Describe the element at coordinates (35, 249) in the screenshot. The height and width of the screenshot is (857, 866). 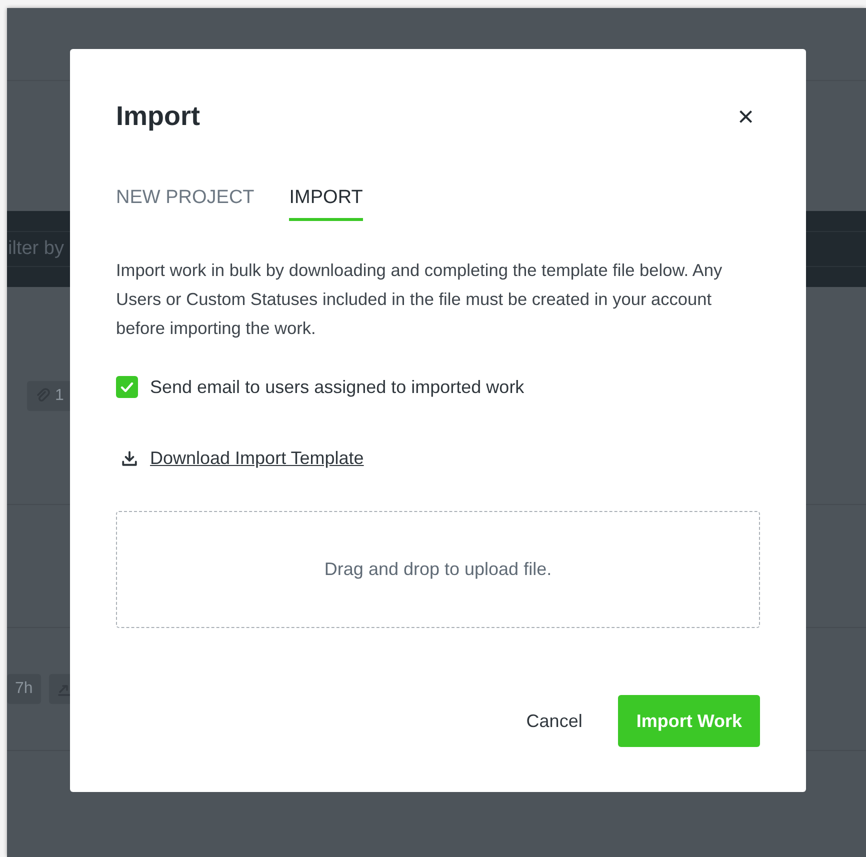
I see `filter-label: ilter by` at that location.